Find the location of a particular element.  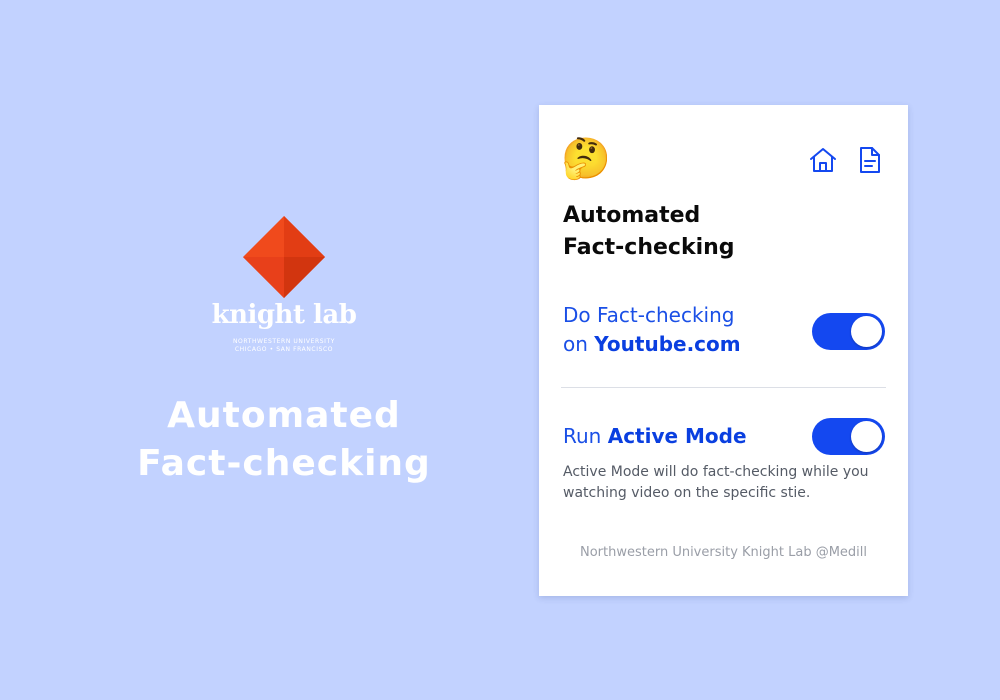

thinking-face-emoji-icon: 🤔 is located at coordinates (586, 159).